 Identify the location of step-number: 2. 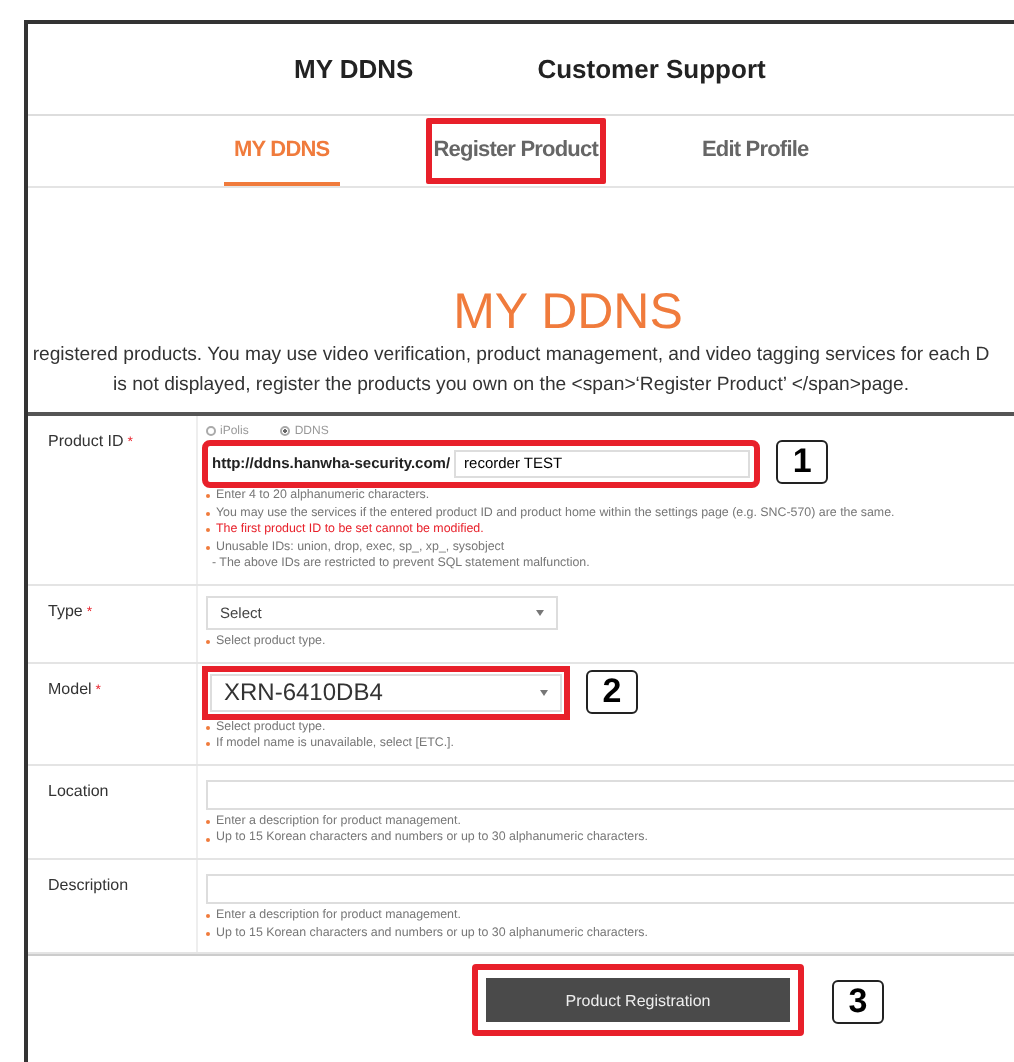
(612, 692).